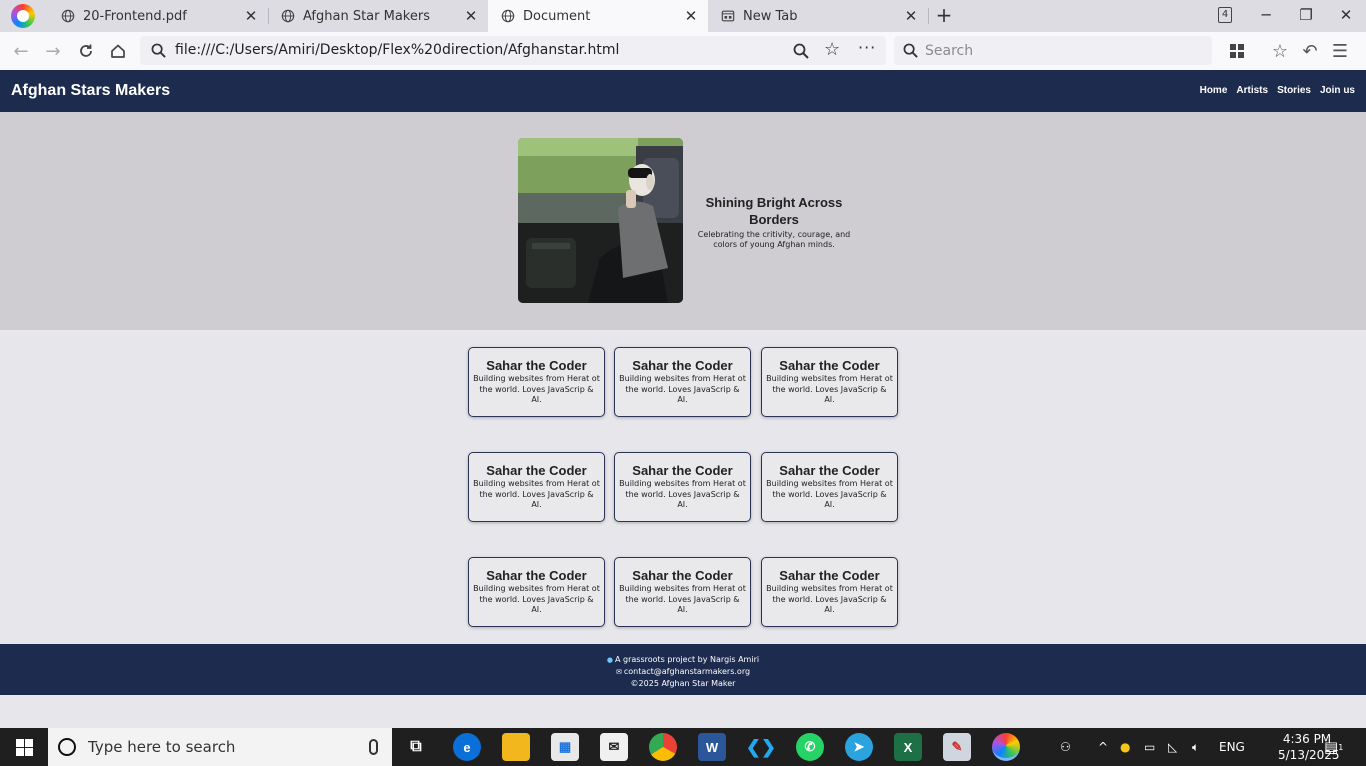  What do you see at coordinates (1237, 51) in the screenshot?
I see `apps-grid-icon` at bounding box center [1237, 51].